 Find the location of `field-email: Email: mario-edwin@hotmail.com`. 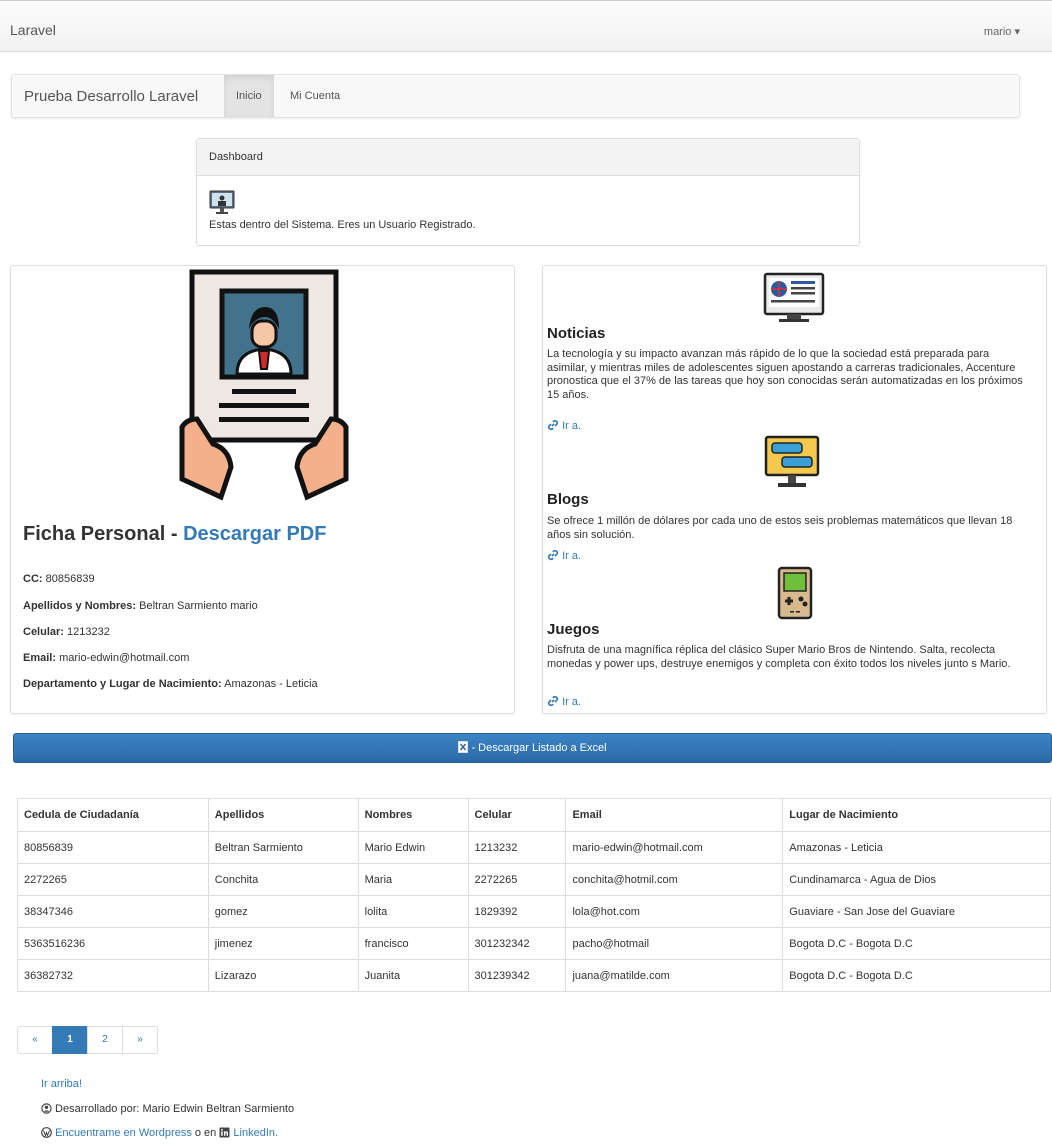

field-email: Email: mario-edwin@hotmail.com is located at coordinates (106, 658).